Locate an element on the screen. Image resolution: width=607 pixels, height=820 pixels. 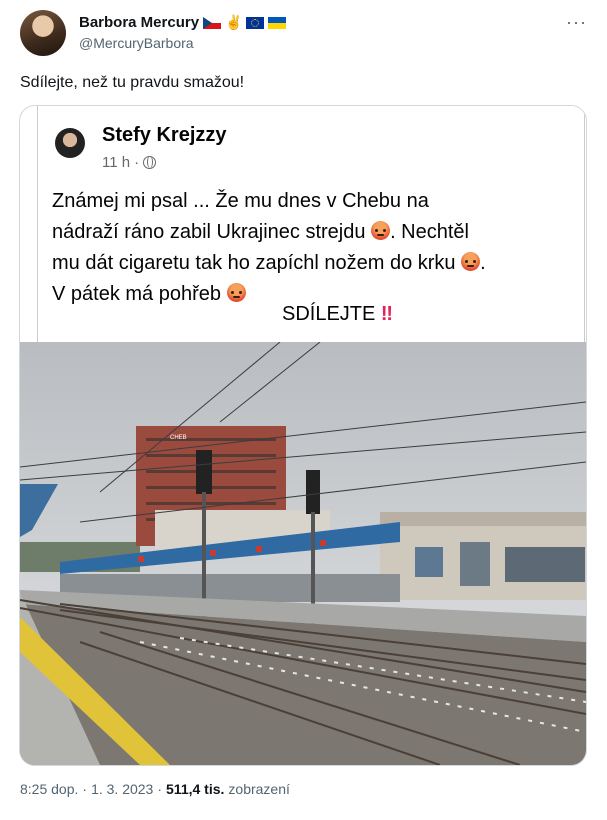
tweet-time: 8:25 dop. is located at coordinates (49, 789).